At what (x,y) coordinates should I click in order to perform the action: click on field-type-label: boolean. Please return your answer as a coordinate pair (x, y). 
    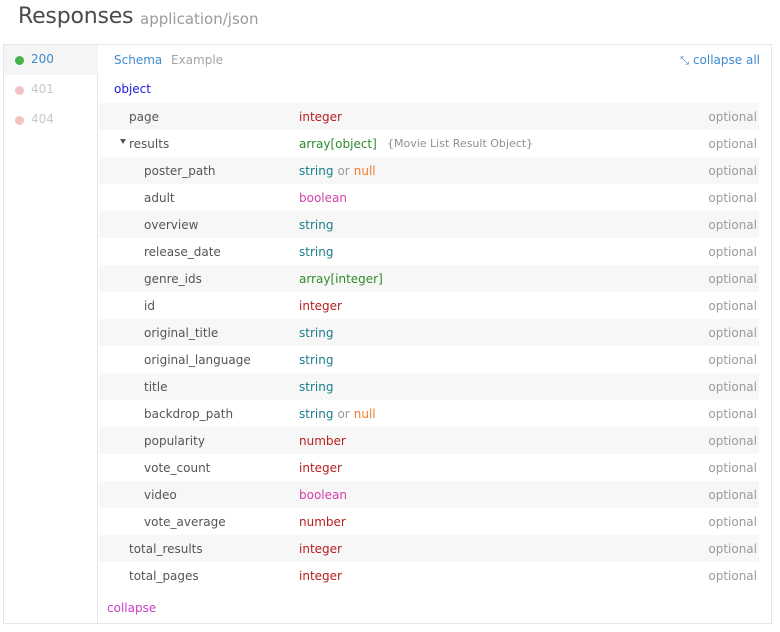
    Looking at the image, I should click on (323, 495).